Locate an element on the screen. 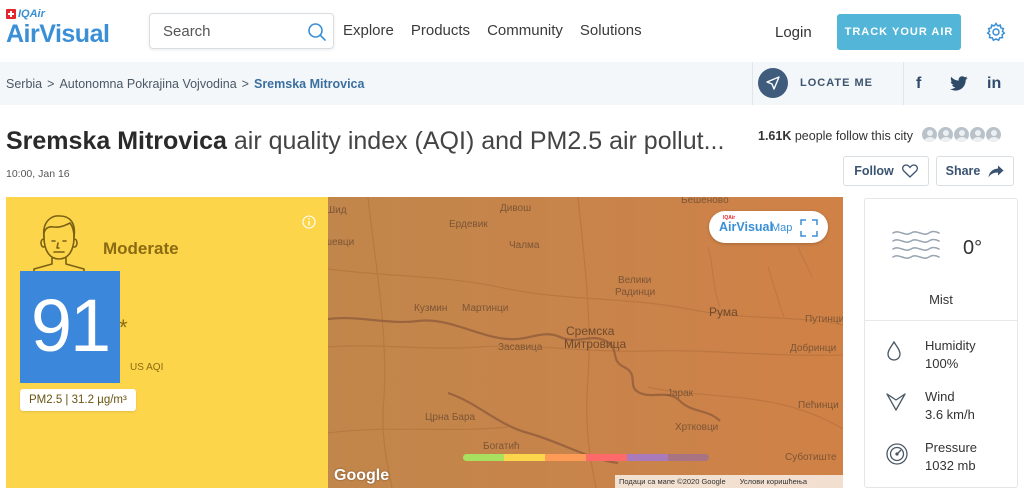 This screenshot has width=1024, height=488. follower-count: 1.61K people follow this city is located at coordinates (835, 136).